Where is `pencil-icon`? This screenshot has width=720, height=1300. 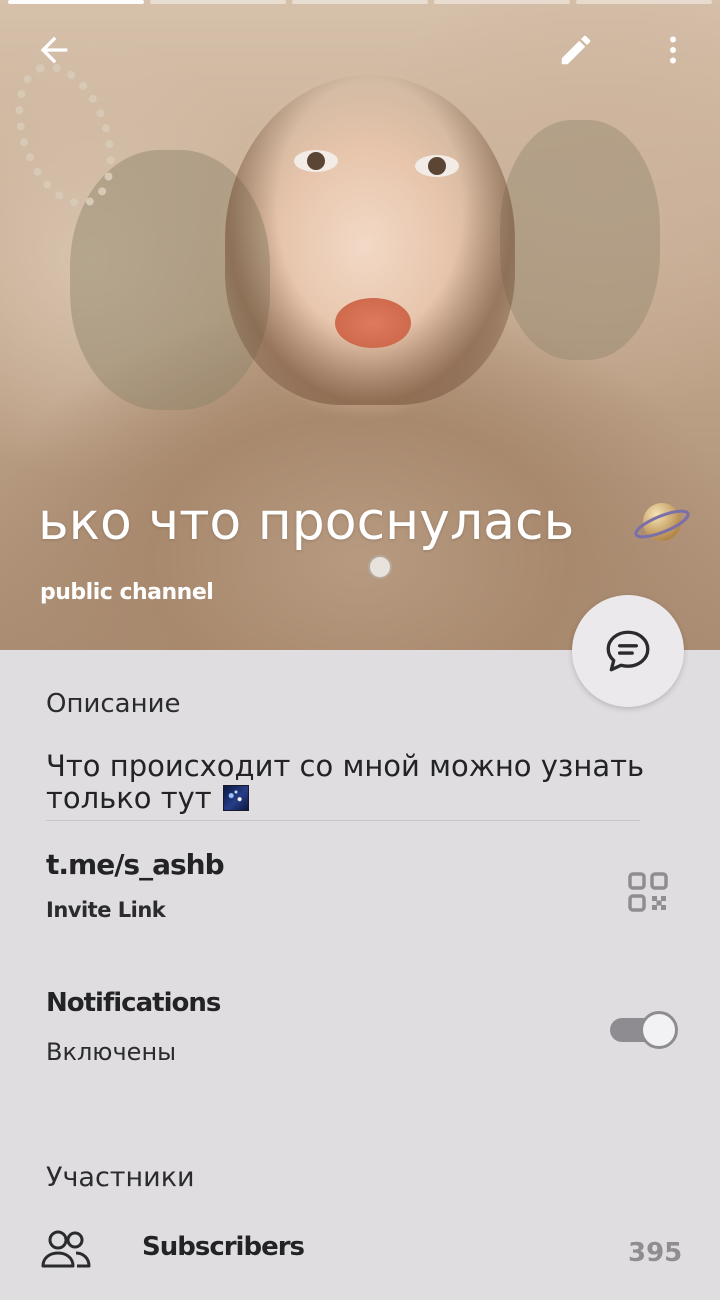 pencil-icon is located at coordinates (576, 50).